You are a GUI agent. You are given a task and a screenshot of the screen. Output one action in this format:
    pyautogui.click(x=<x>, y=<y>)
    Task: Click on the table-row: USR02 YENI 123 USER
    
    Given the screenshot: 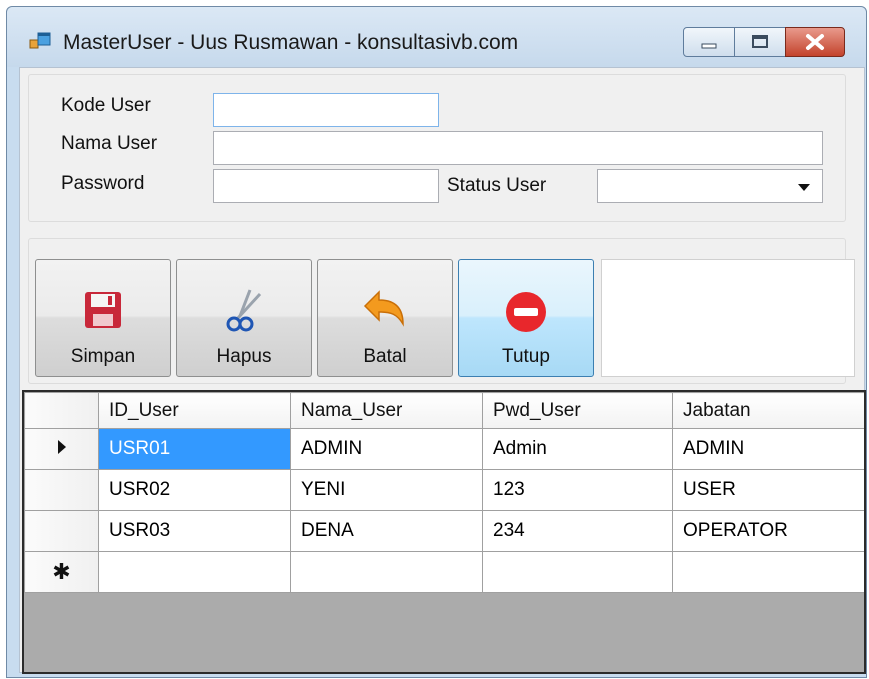 What is the action you would take?
    pyautogui.click(x=444, y=490)
    